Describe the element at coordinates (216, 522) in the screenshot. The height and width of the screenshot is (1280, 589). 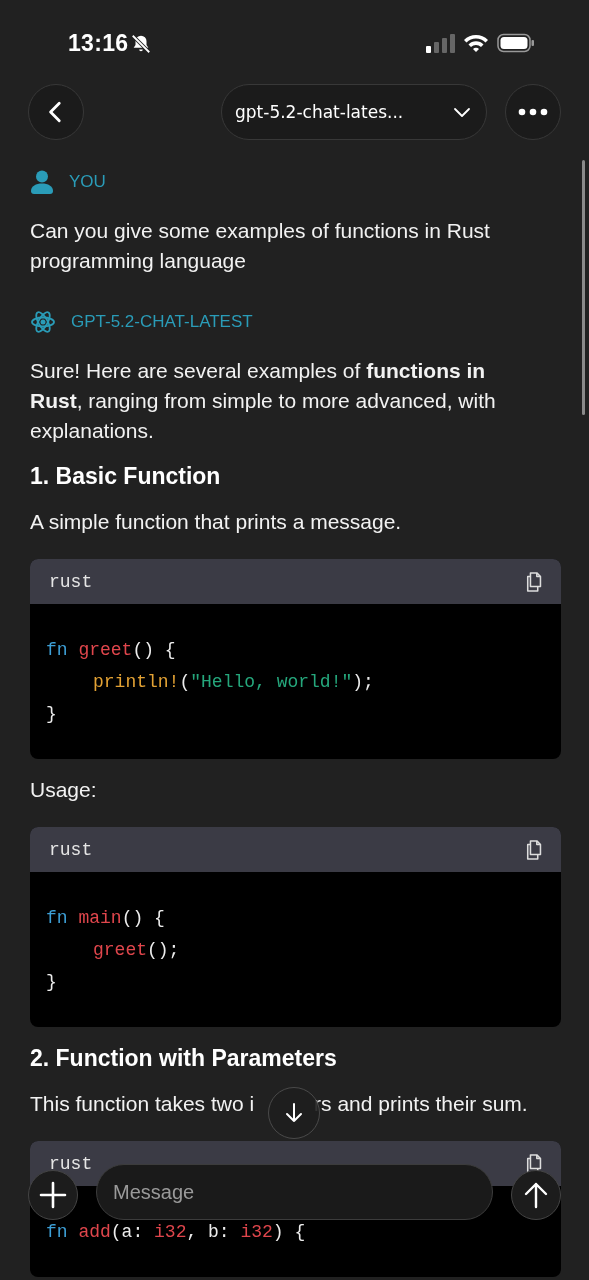
I see `message-text: A simple function that prints a message.` at that location.